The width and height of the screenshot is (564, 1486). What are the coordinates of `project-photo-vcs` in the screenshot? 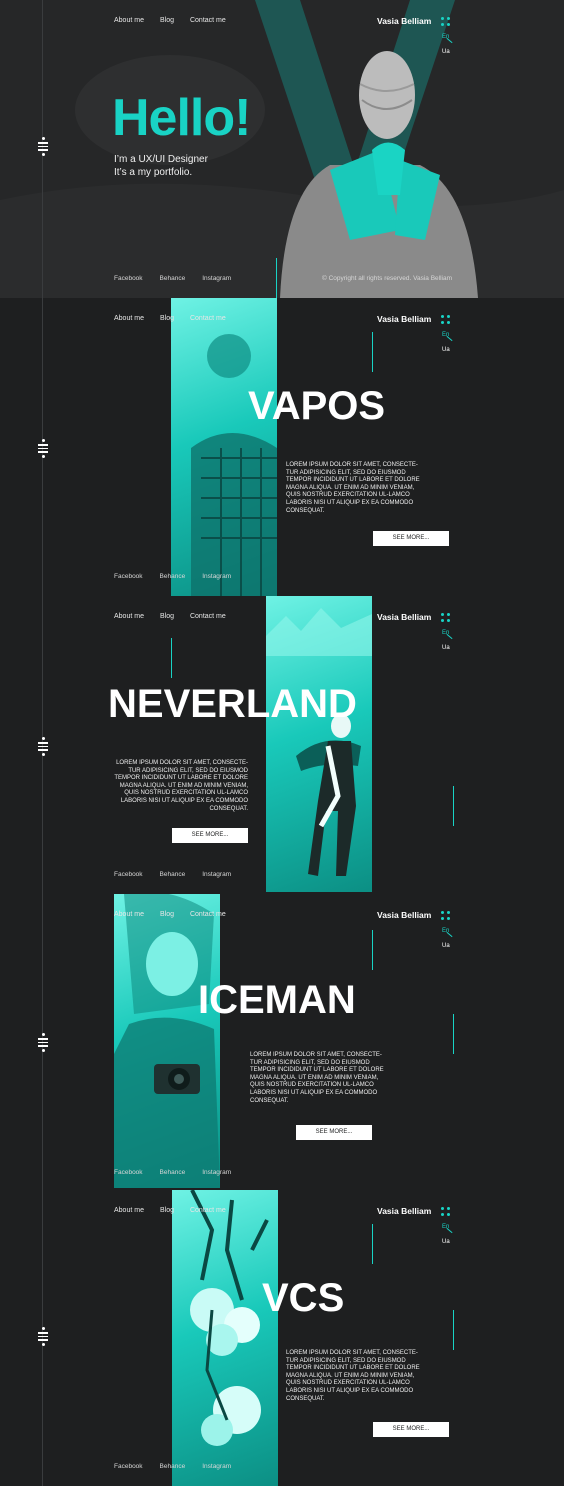 It's located at (225, 1338).